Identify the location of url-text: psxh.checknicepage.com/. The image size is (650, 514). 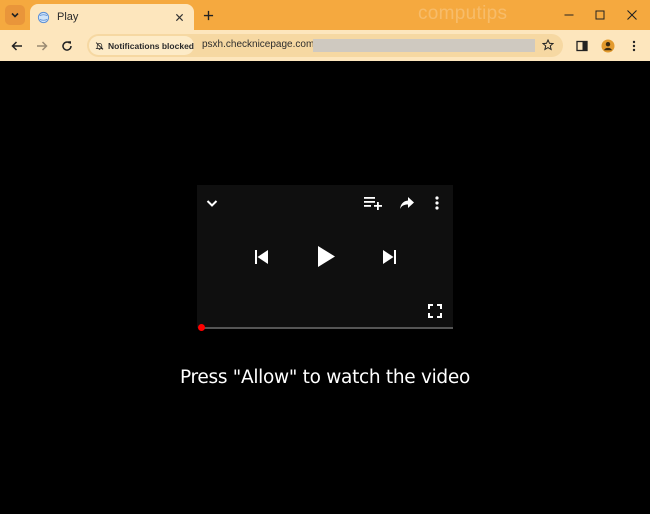
(260, 44).